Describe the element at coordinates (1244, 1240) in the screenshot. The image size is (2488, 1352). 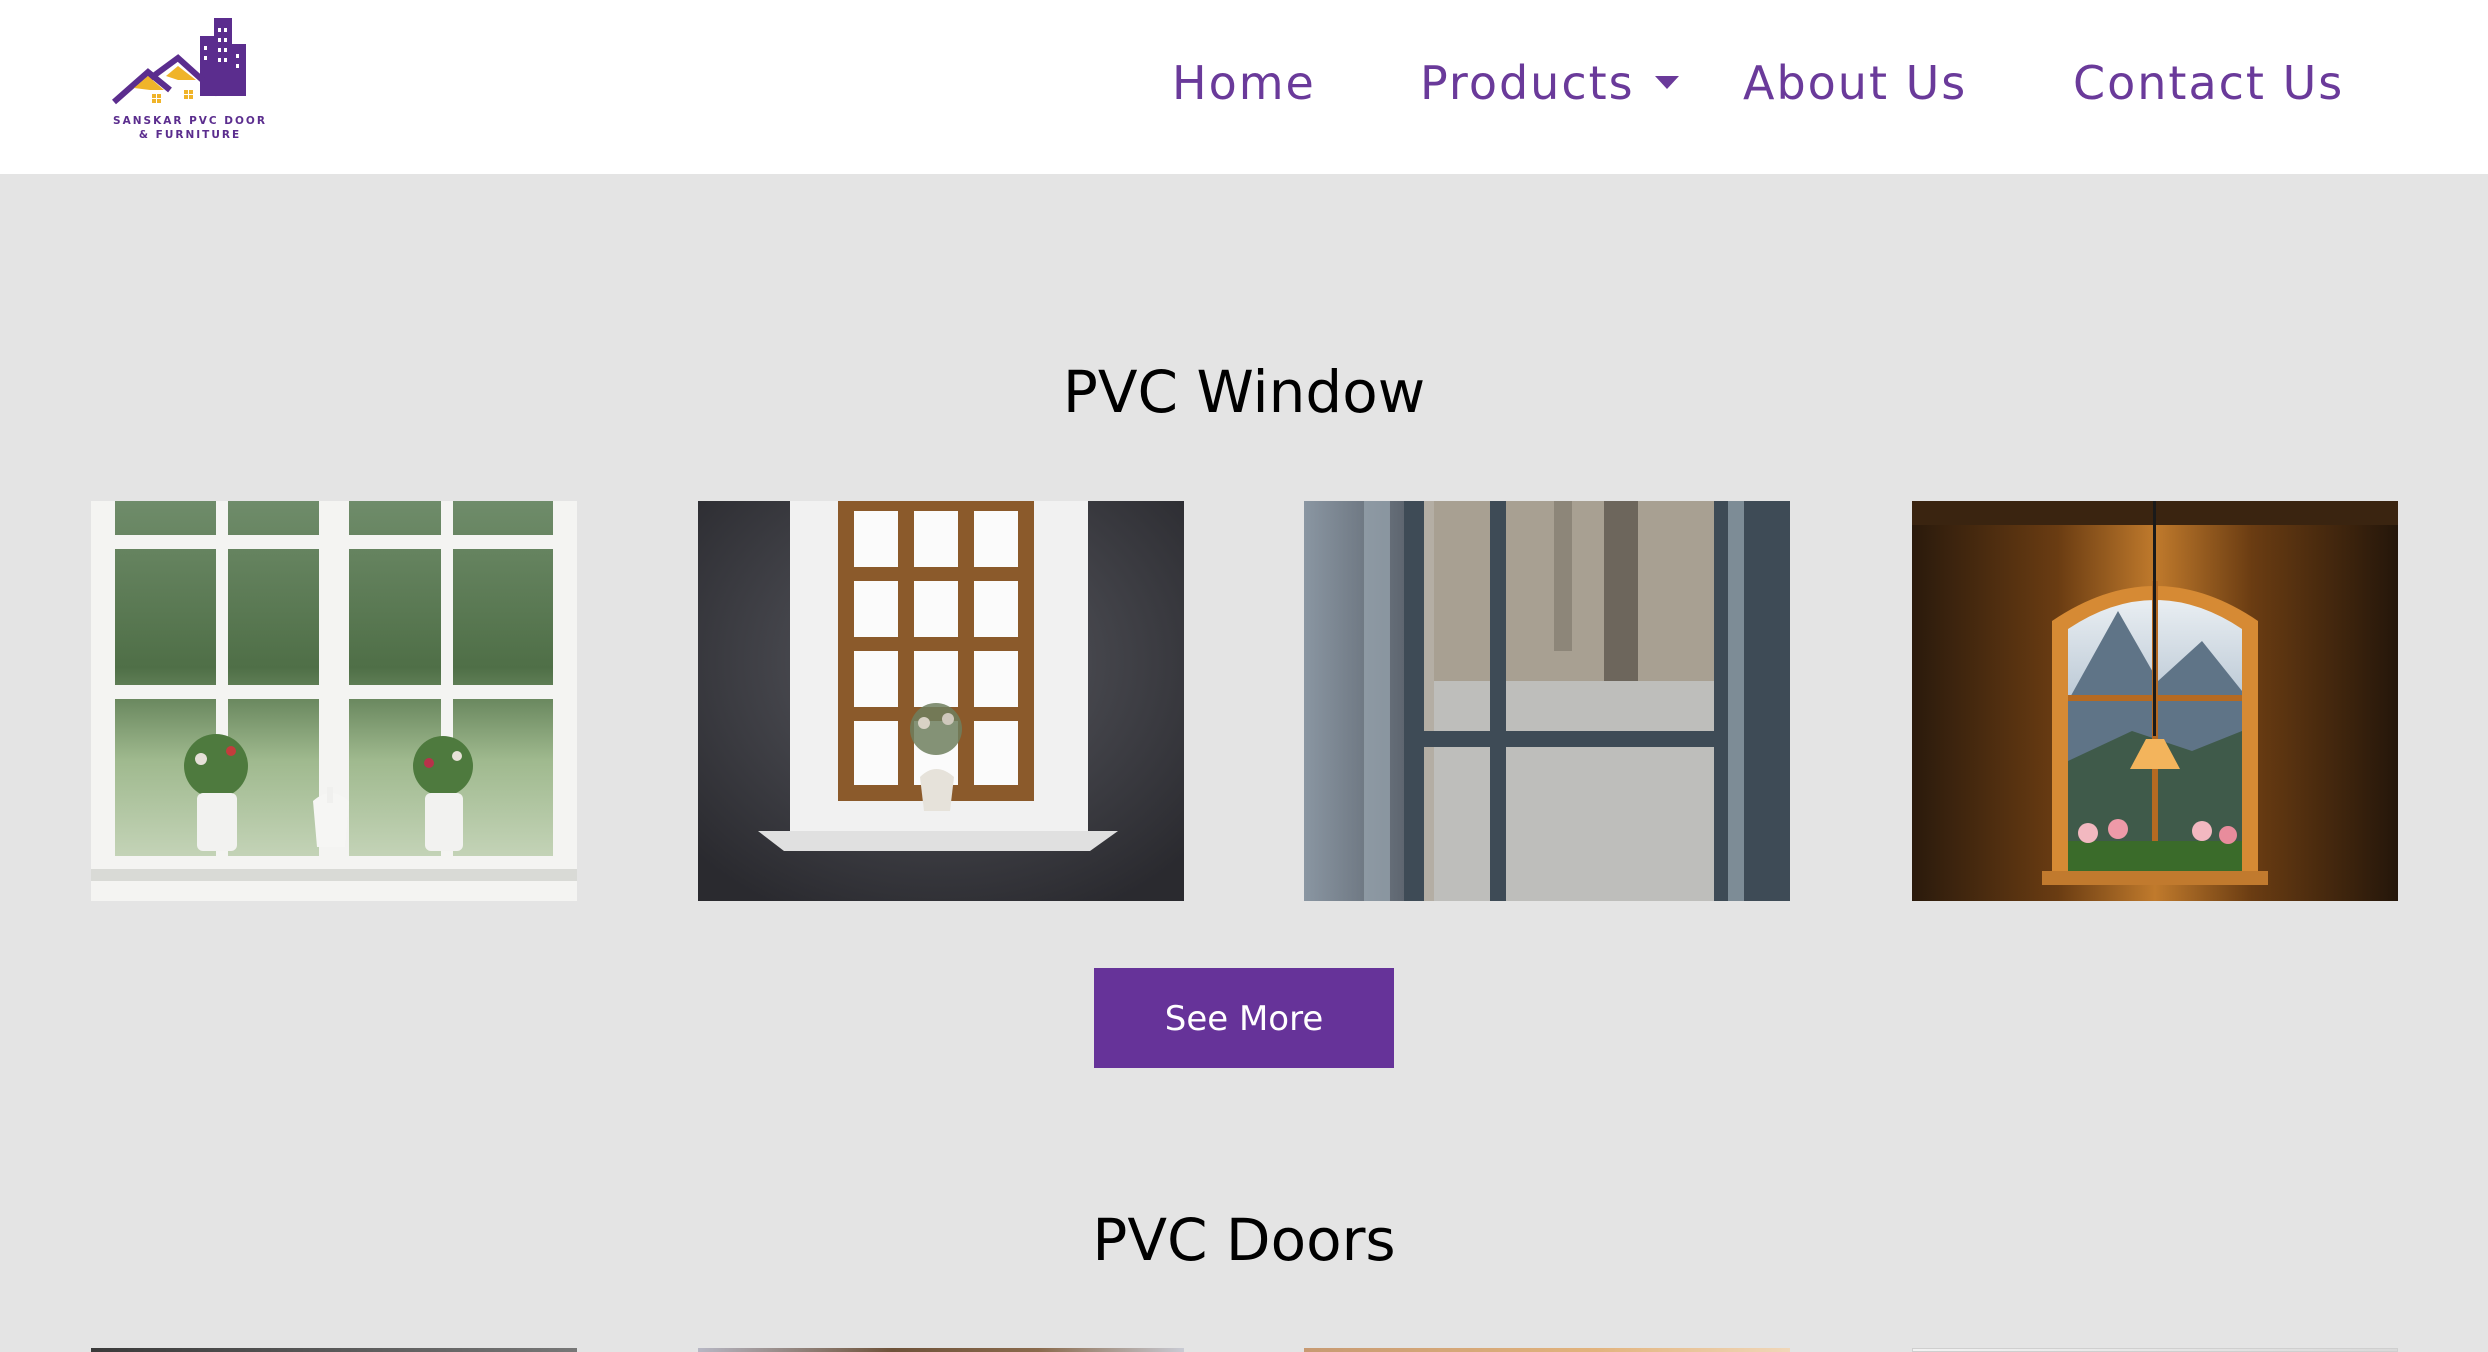
I see `pvc-doors-heading: PVC Doors` at that location.